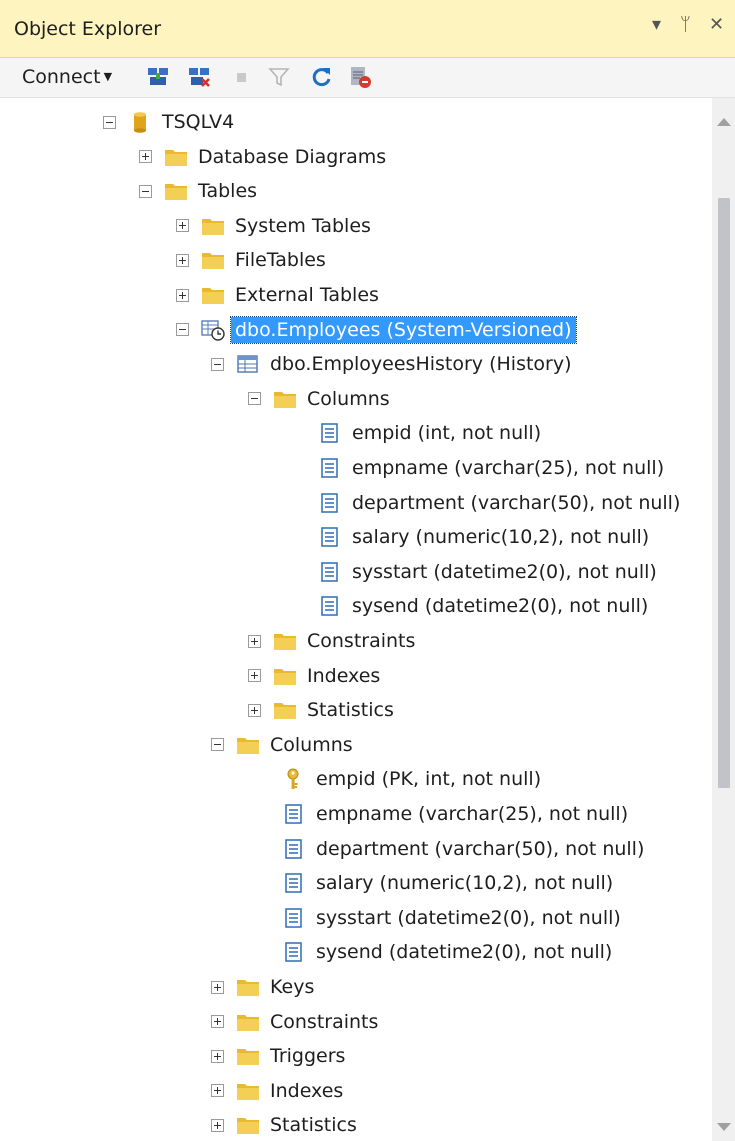 This screenshot has height=1141, width=735. I want to click on refresh-icon, so click(322, 77).